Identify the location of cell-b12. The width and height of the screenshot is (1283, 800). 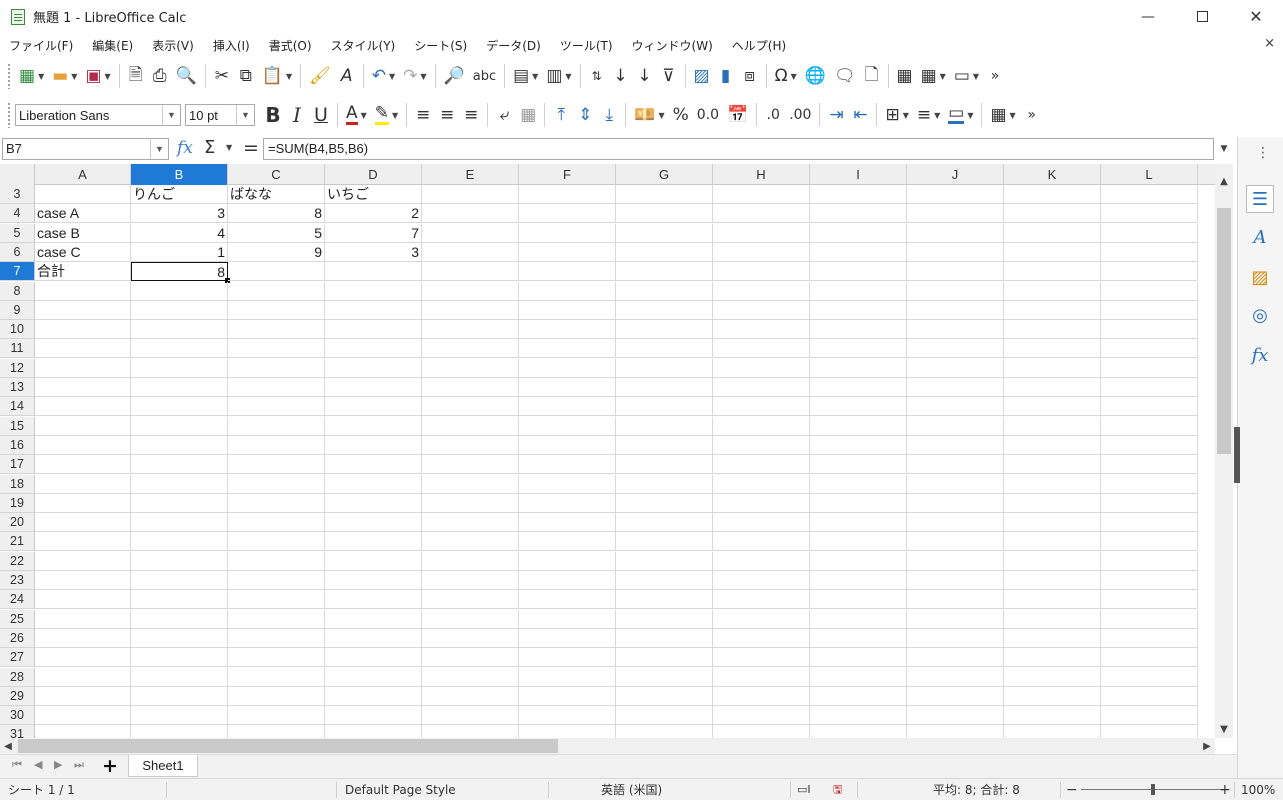
(179, 368).